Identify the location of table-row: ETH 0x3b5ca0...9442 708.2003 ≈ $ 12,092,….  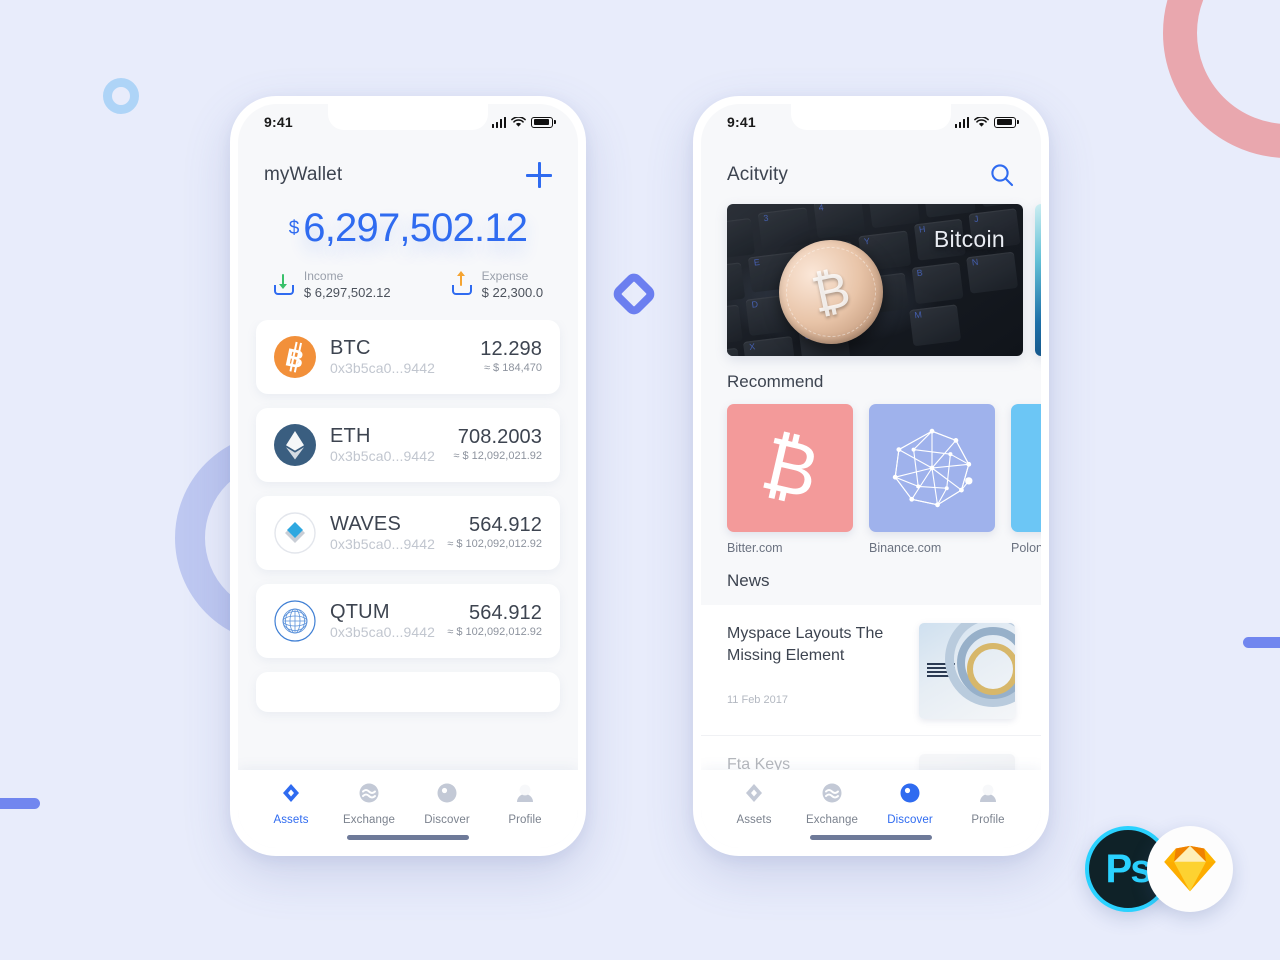
(408, 444).